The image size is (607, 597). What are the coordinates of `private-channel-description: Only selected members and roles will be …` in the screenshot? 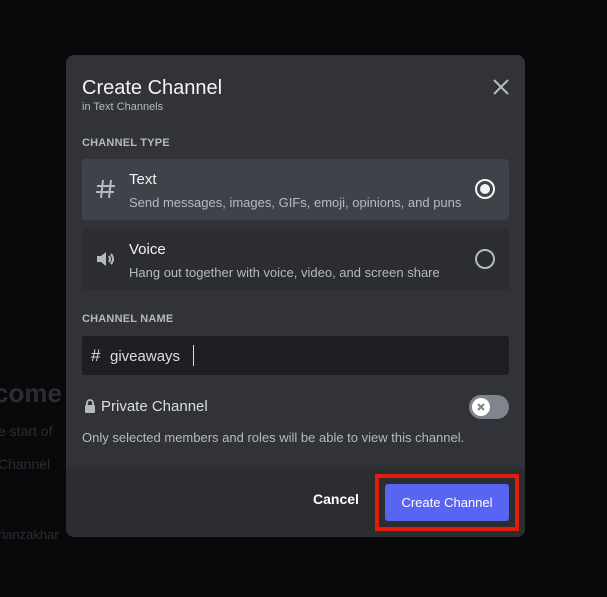 It's located at (273, 437).